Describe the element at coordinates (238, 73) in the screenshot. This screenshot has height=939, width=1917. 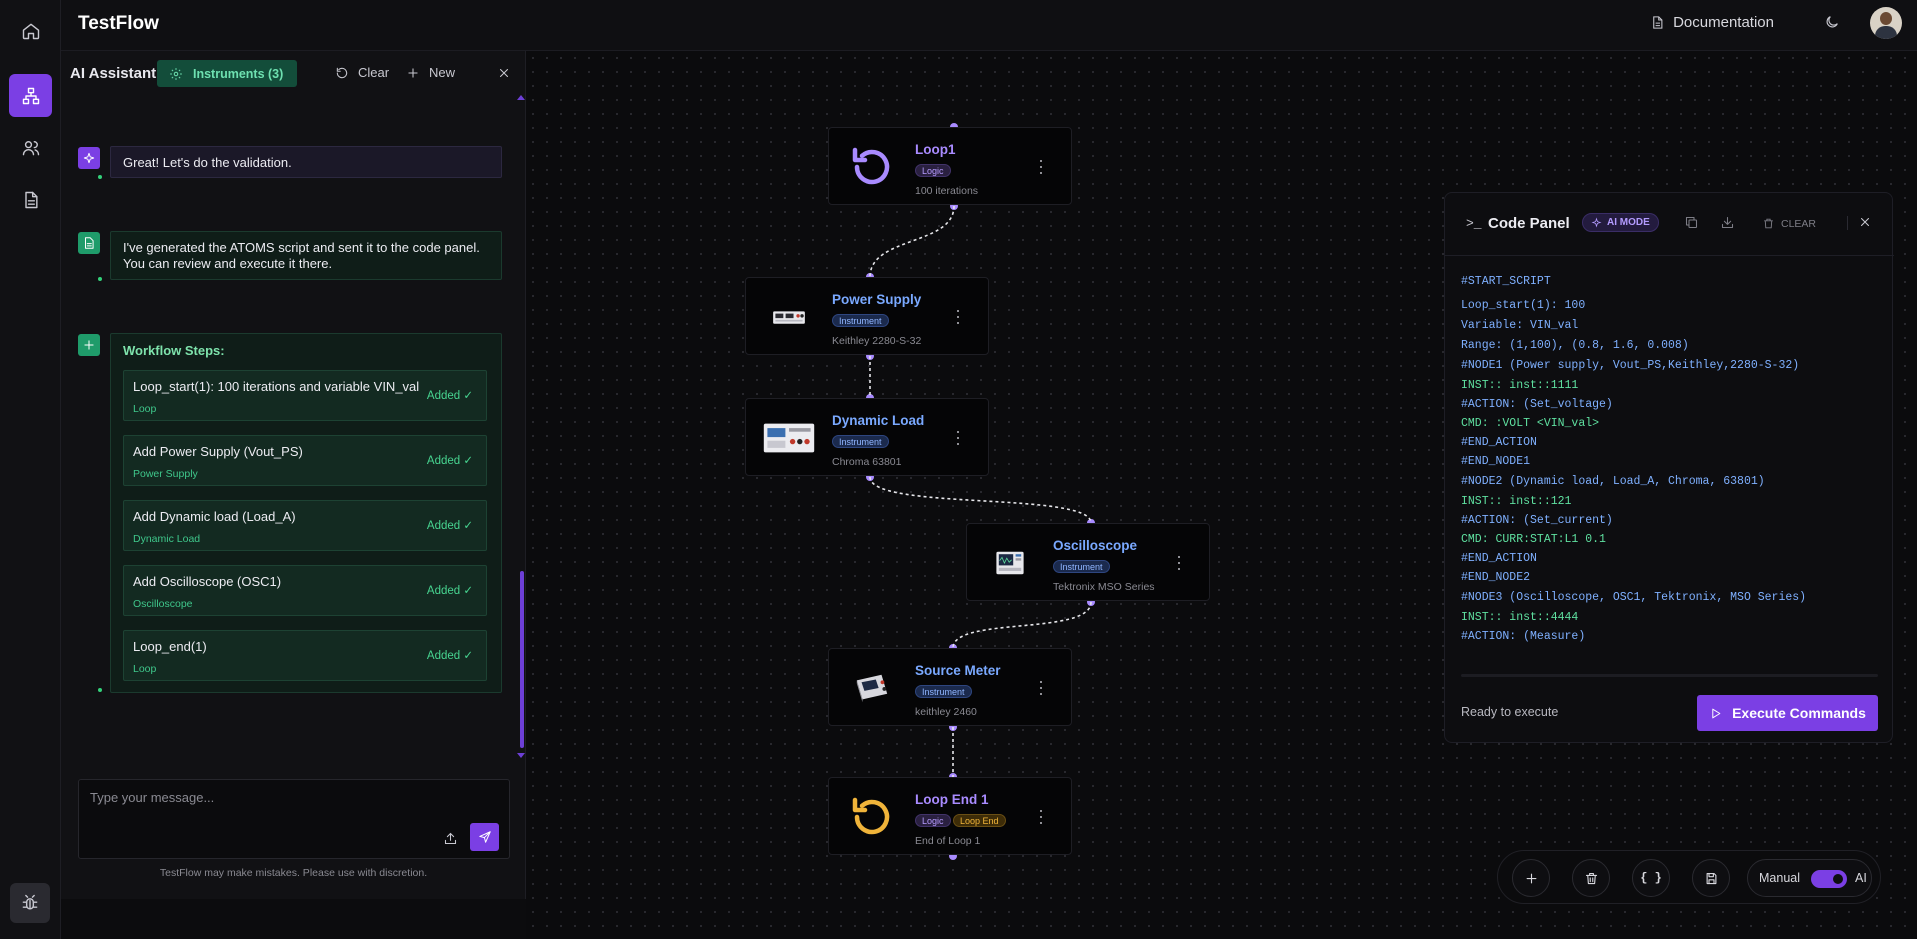
I see `instruments-label: Instruments (3)` at that location.